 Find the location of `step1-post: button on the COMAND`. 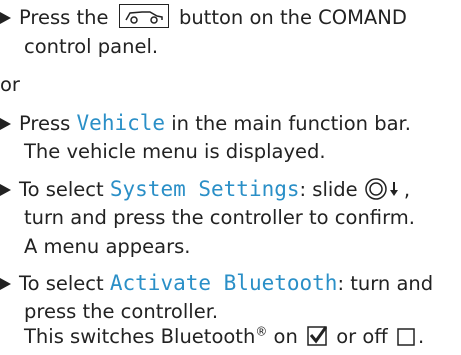

step1-post: button on the COMAND is located at coordinates (292, 17).